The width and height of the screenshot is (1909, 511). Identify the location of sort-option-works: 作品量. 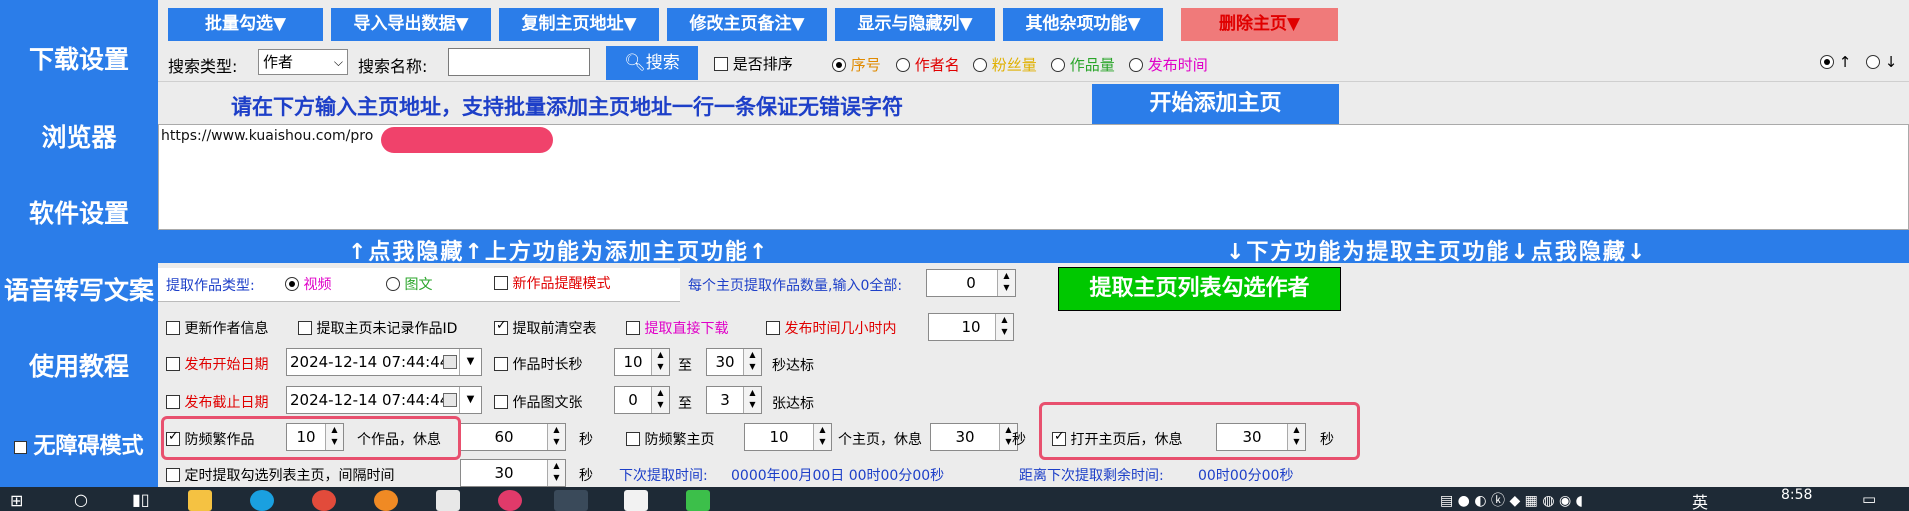
(1083, 64).